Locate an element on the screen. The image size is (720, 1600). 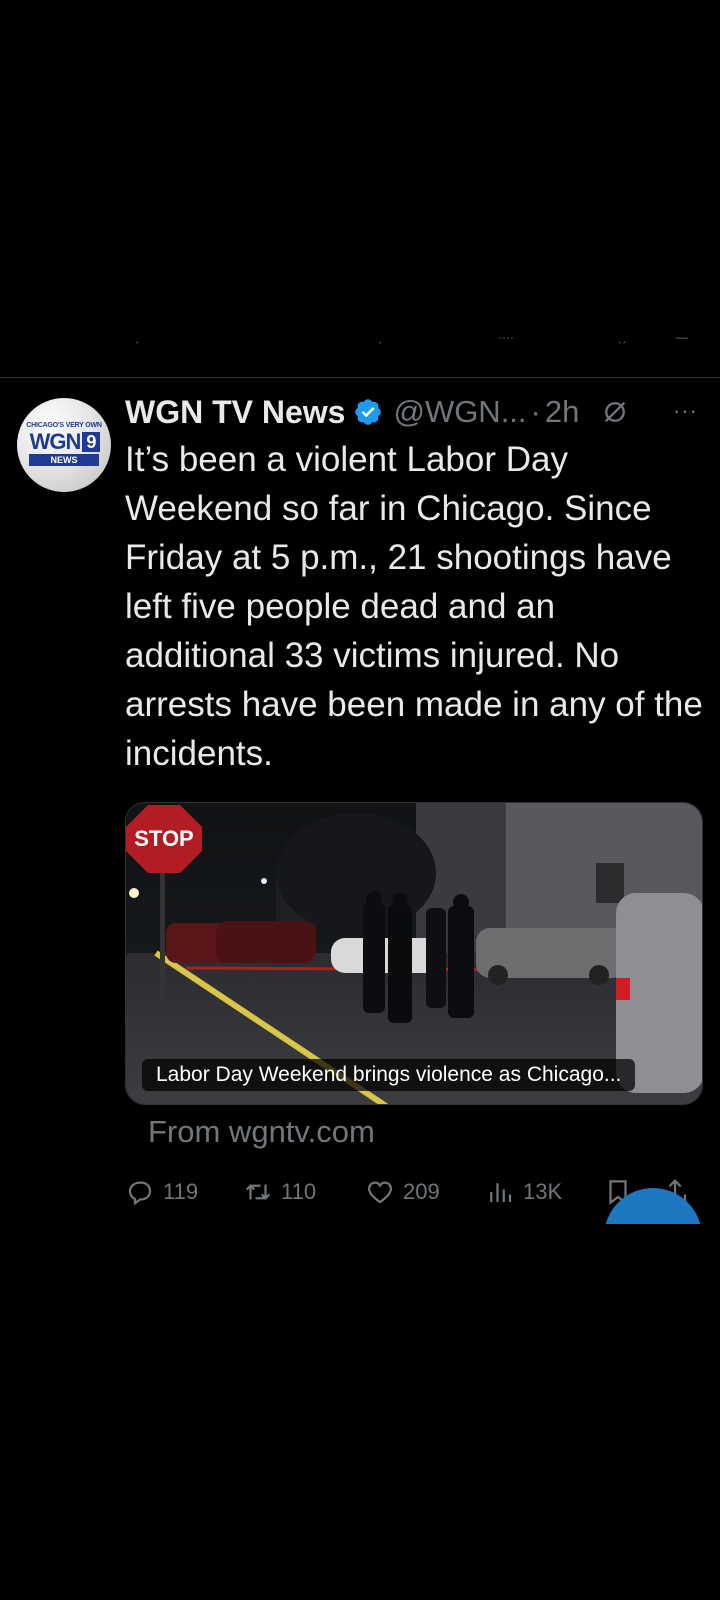
tweet-divider is located at coordinates (360, 377).